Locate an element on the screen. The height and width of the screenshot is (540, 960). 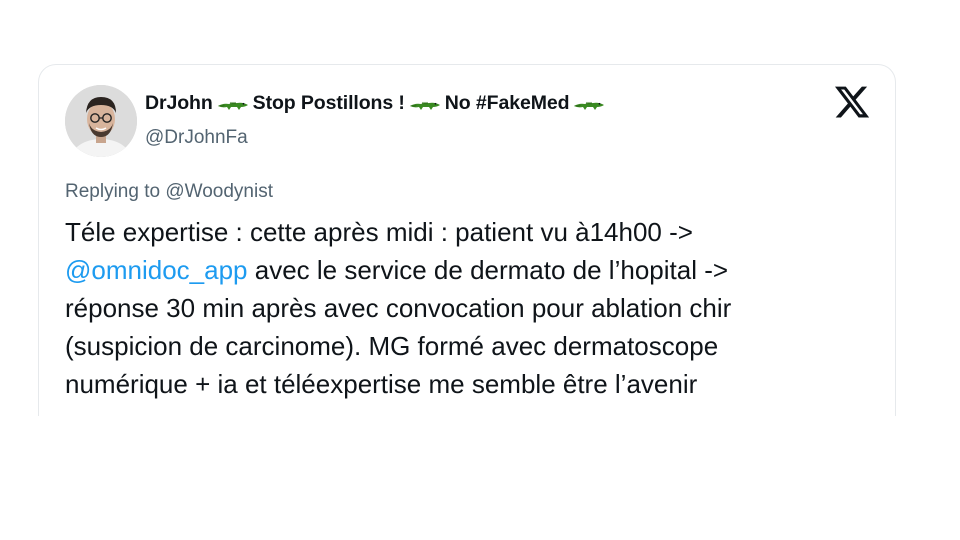
replying-to-prefix: Replying to is located at coordinates (113, 191).